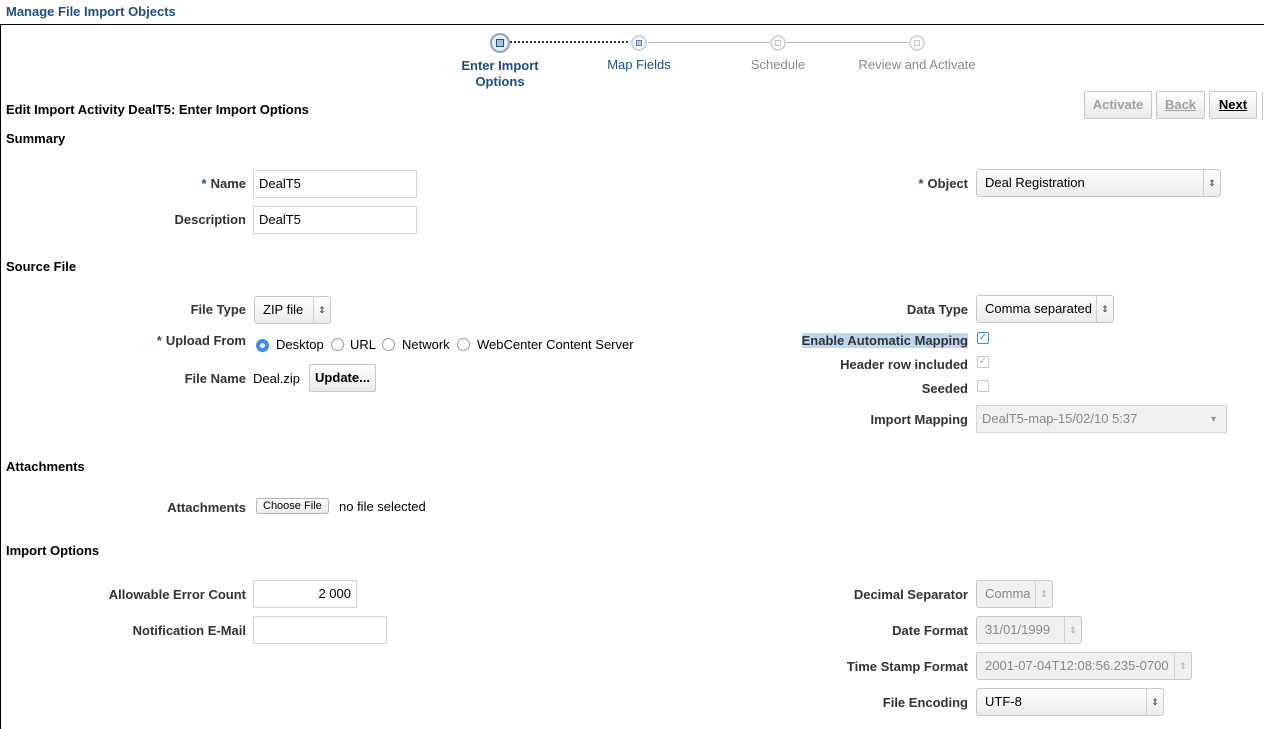  I want to click on timestamp-value: 2001-07-04T12:08:56.235-0700, so click(1077, 665).